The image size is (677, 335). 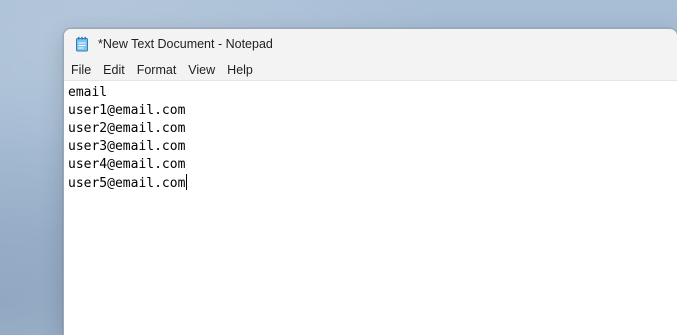 I want to click on menu-view: View, so click(x=201, y=70).